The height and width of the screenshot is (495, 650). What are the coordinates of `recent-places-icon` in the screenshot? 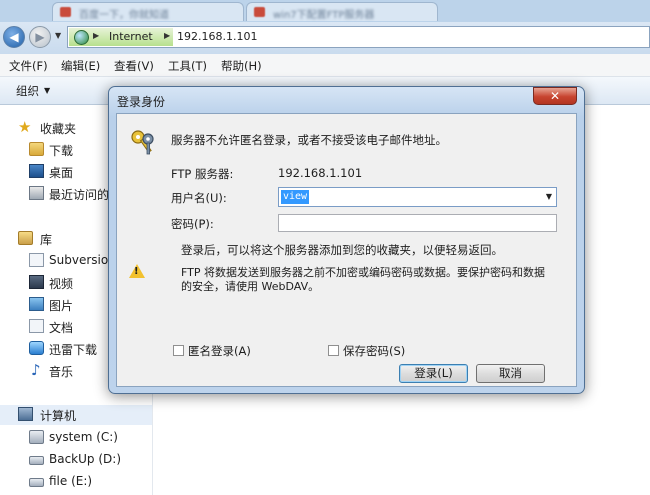 It's located at (36, 193).